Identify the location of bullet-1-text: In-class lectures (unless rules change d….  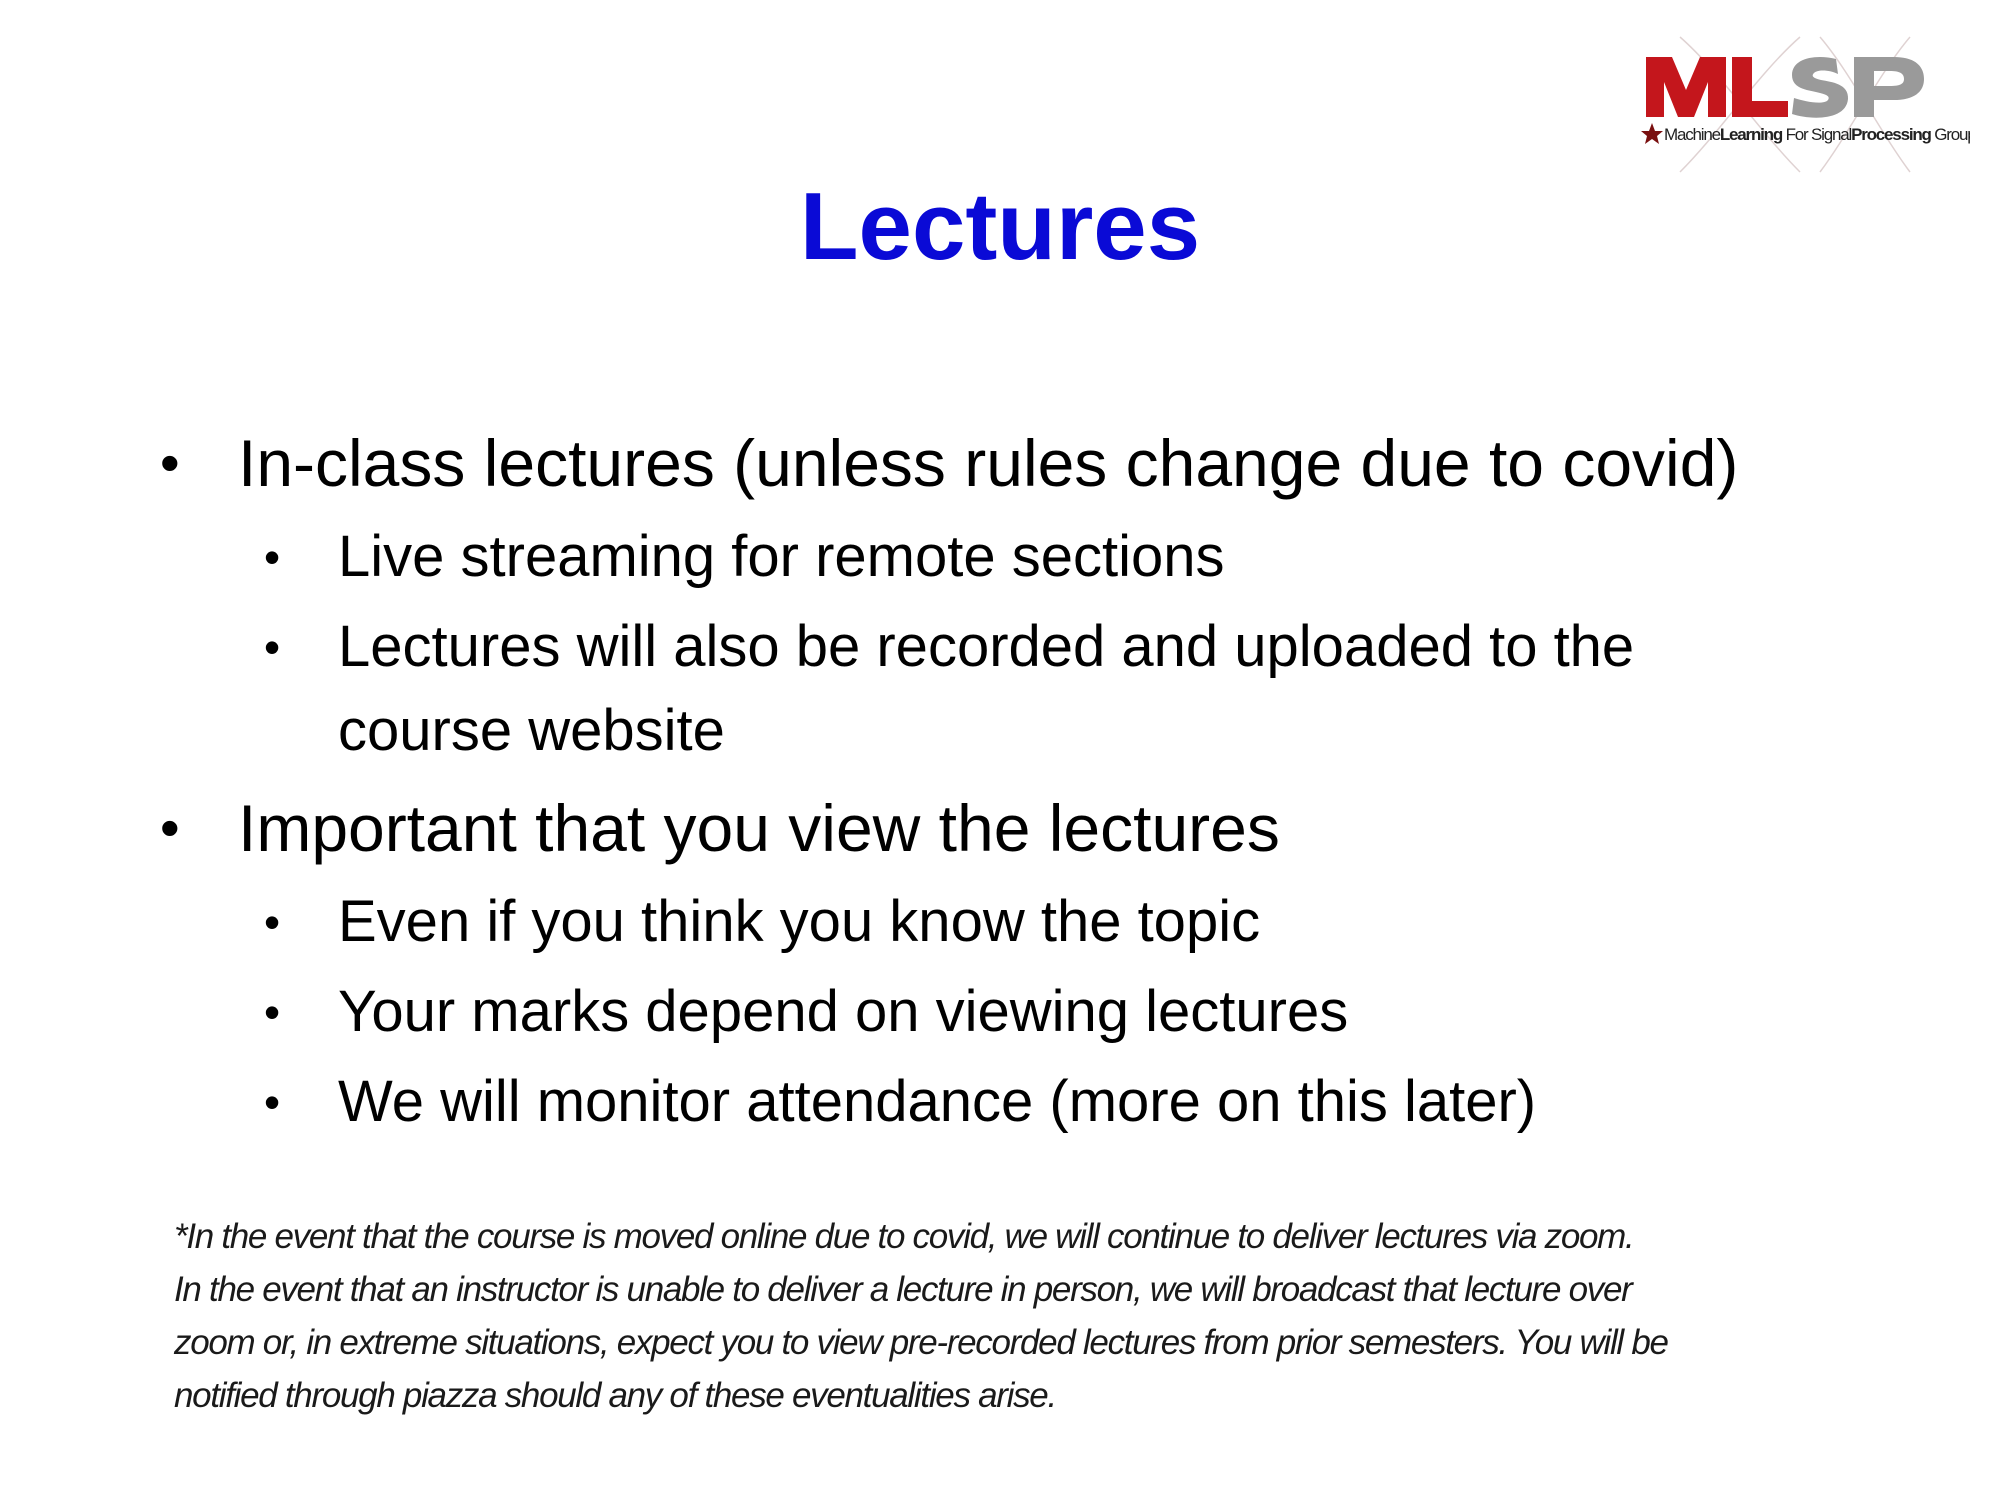
(988, 463).